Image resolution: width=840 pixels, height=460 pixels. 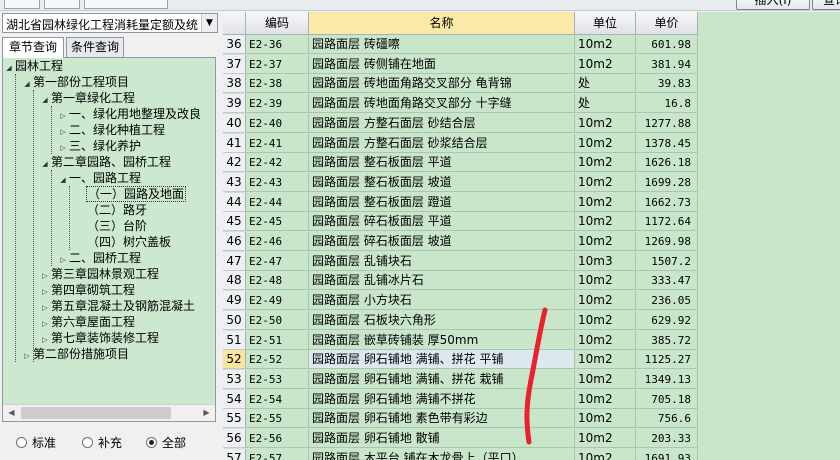 I want to click on row-code: E2-39, so click(x=277, y=104).